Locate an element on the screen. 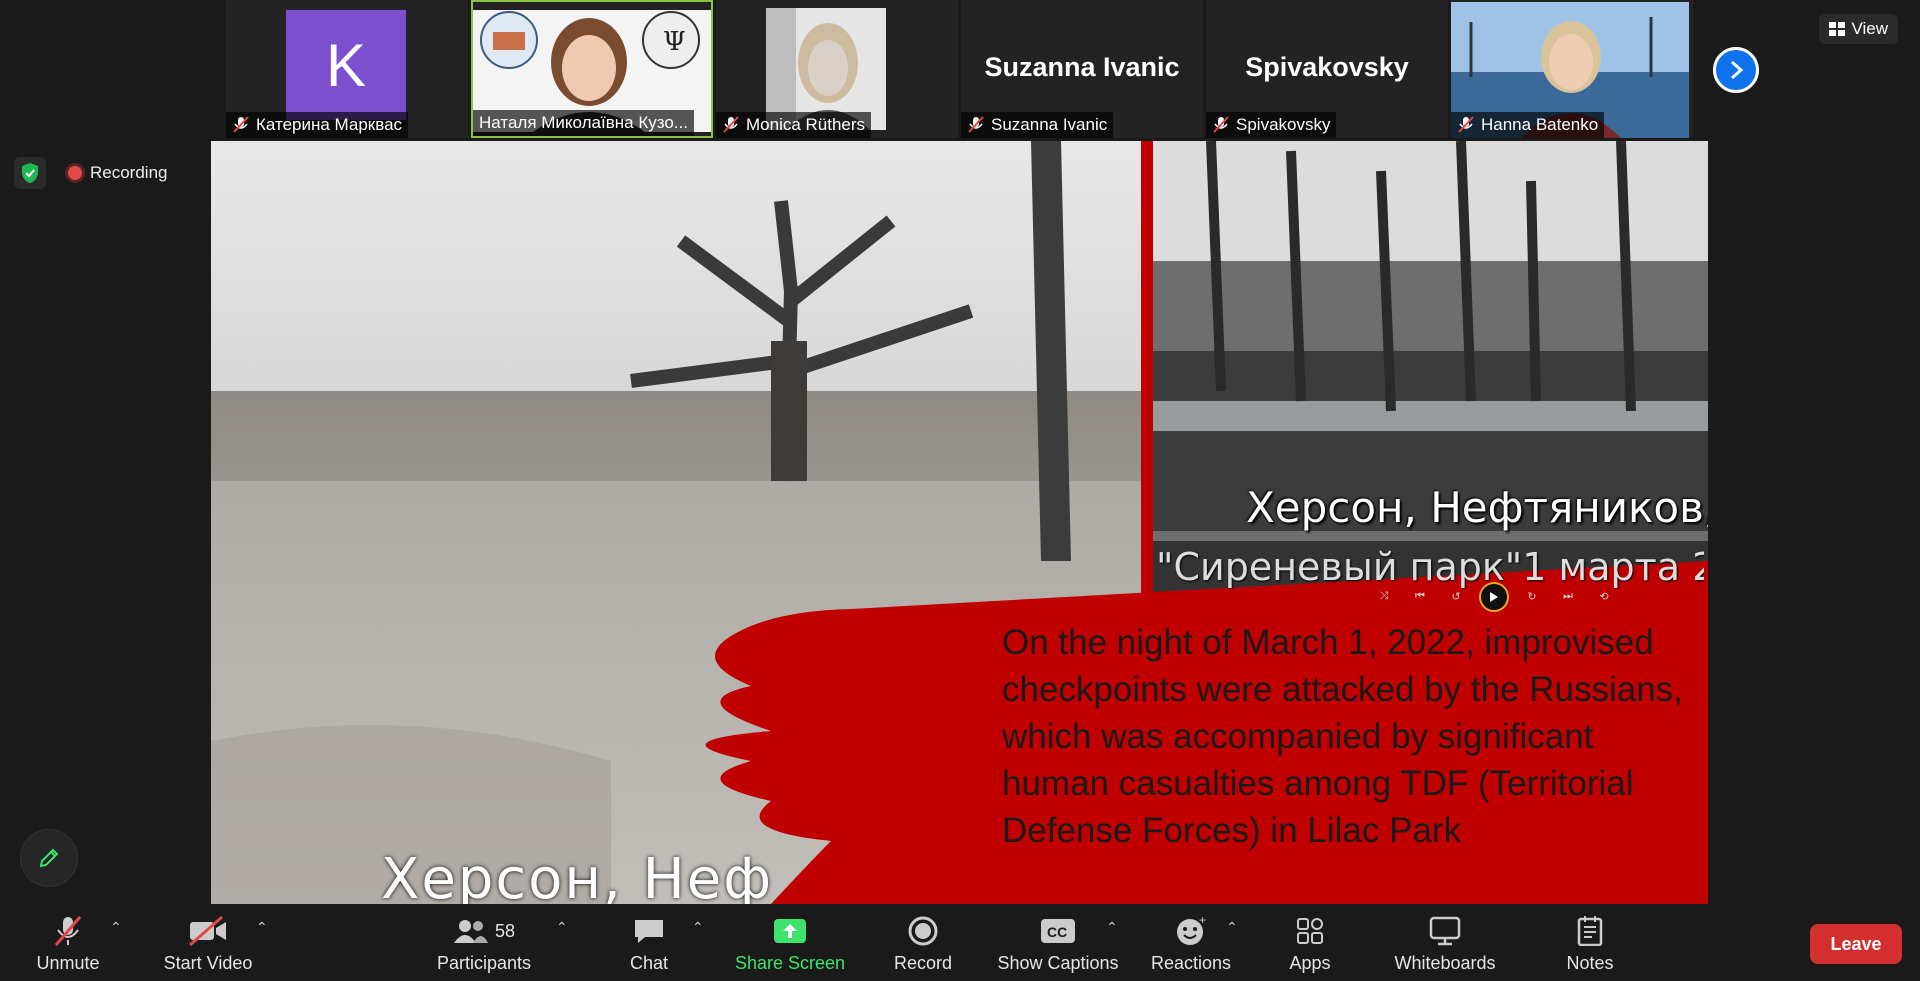 The image size is (1920, 981). participant-name-bar: Suzanna Ivanic is located at coordinates (1037, 125).